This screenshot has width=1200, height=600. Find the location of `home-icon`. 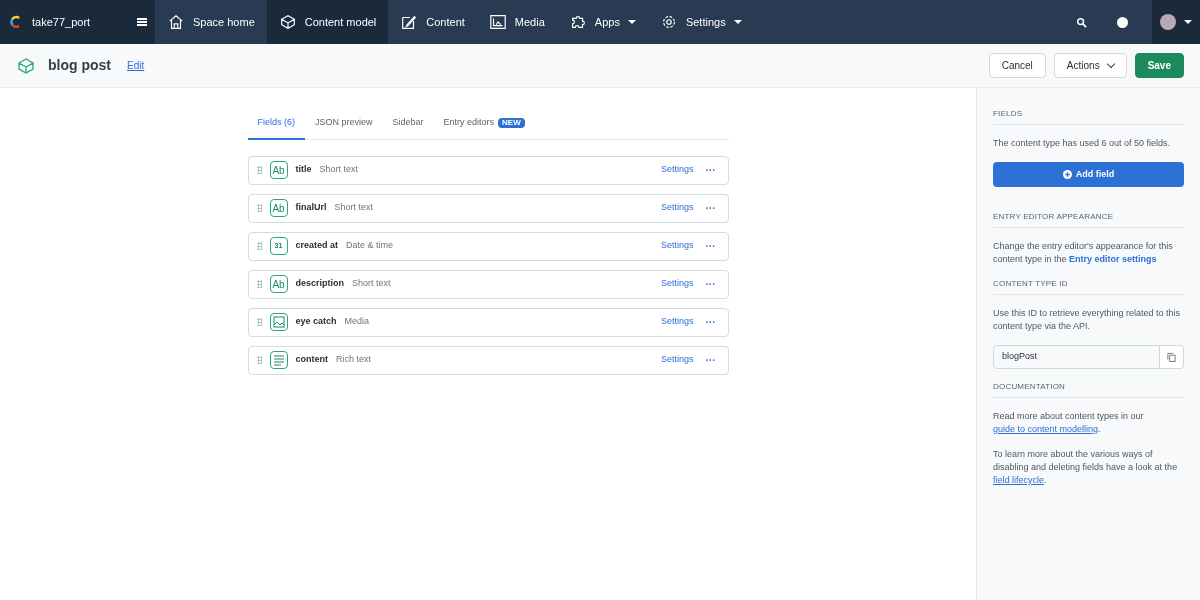

home-icon is located at coordinates (176, 22).